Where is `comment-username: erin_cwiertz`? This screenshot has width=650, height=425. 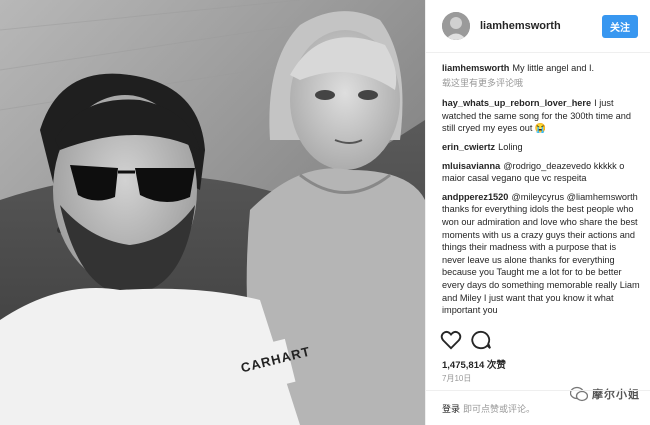 comment-username: erin_cwiertz is located at coordinates (468, 147).